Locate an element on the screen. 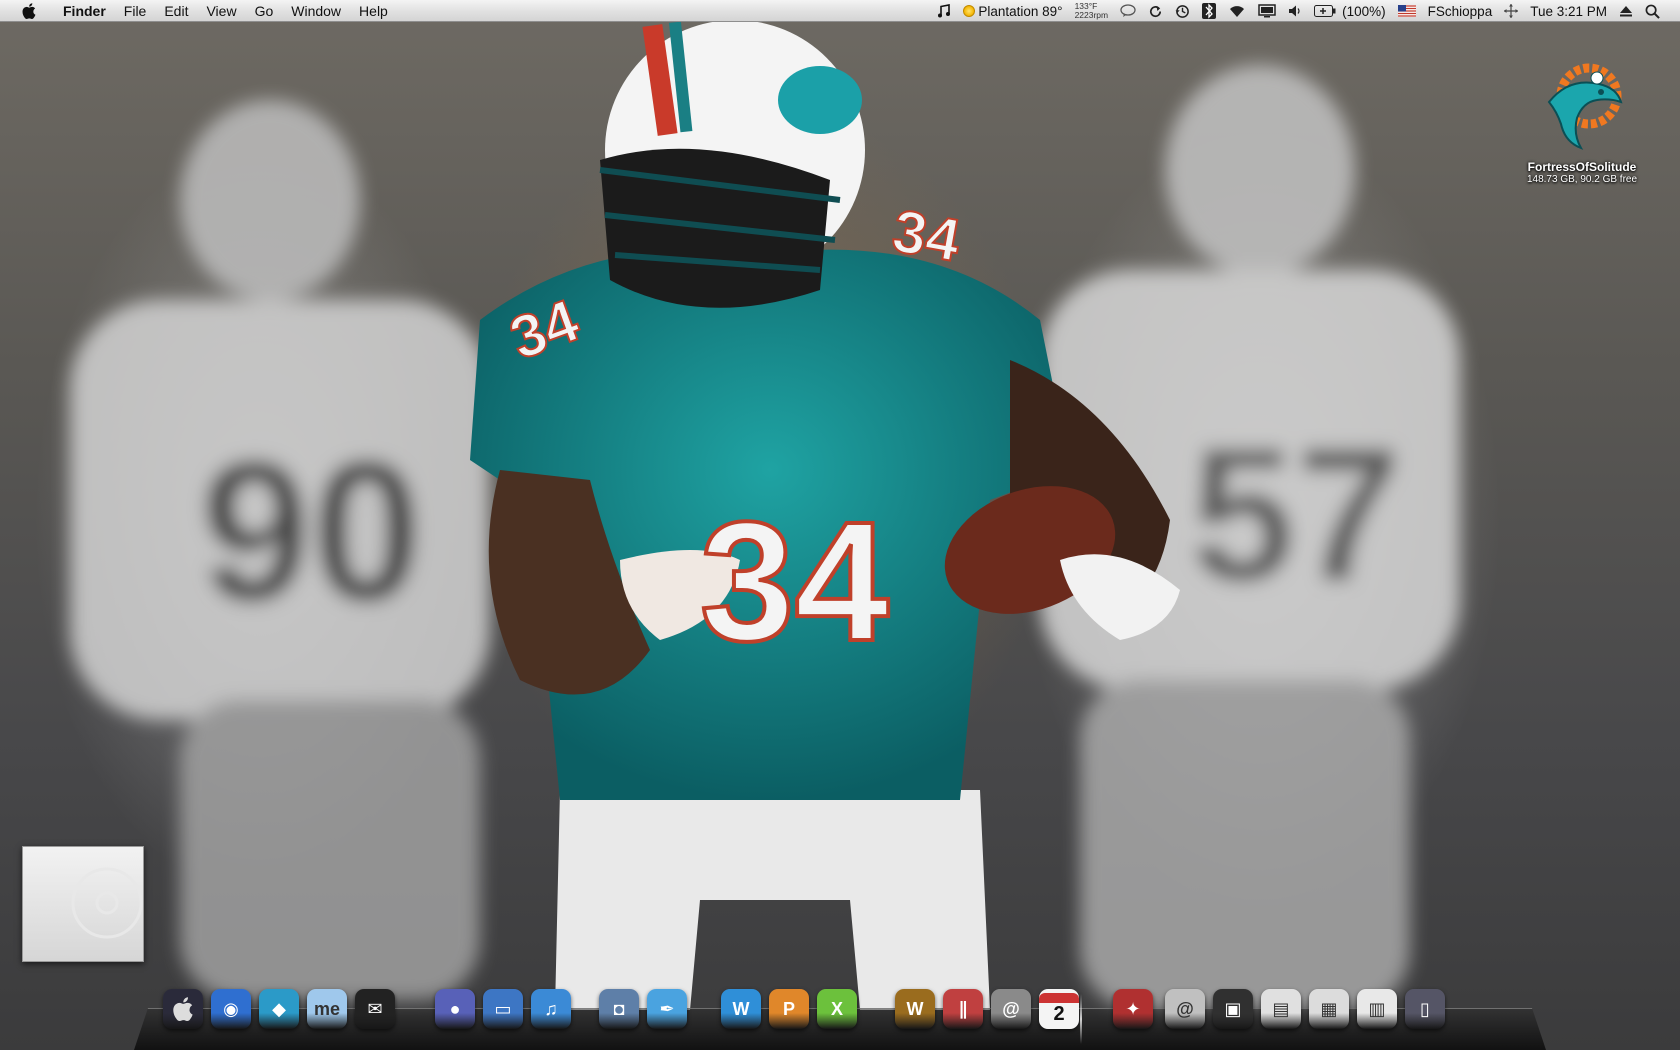  monitor-stack-icon: ▣ is located at coordinates (1233, 1009).